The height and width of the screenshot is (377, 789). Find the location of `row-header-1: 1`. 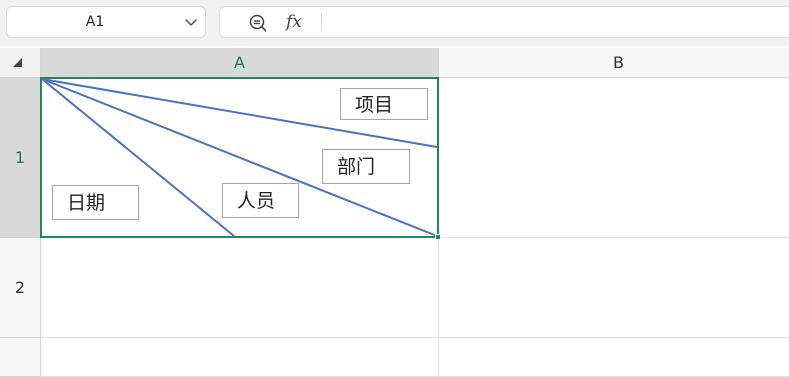

row-header-1: 1 is located at coordinates (20, 158).